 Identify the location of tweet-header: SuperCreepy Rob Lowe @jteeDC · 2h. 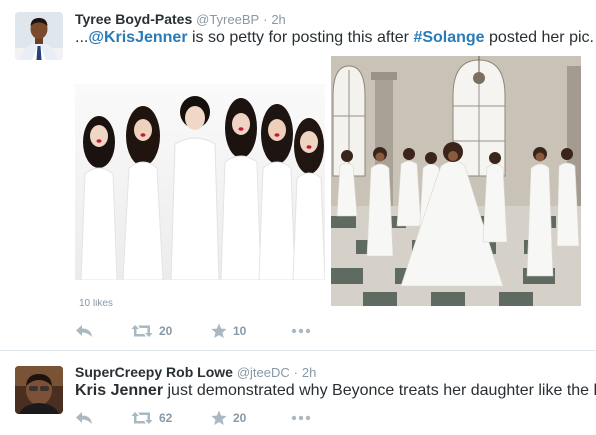
(195, 372).